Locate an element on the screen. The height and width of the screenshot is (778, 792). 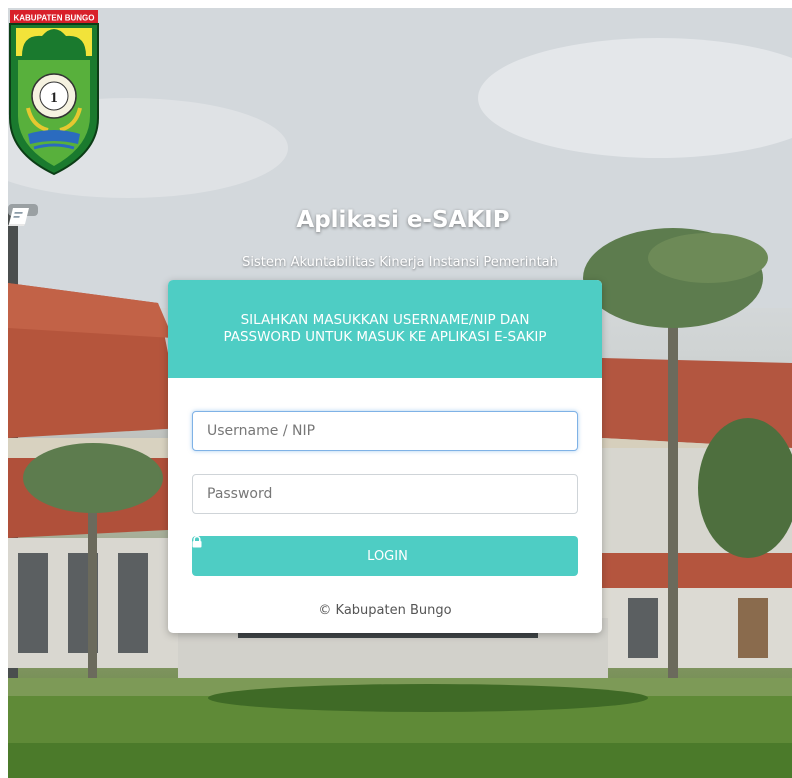
svg-text: 1 is located at coordinates (54, 98).